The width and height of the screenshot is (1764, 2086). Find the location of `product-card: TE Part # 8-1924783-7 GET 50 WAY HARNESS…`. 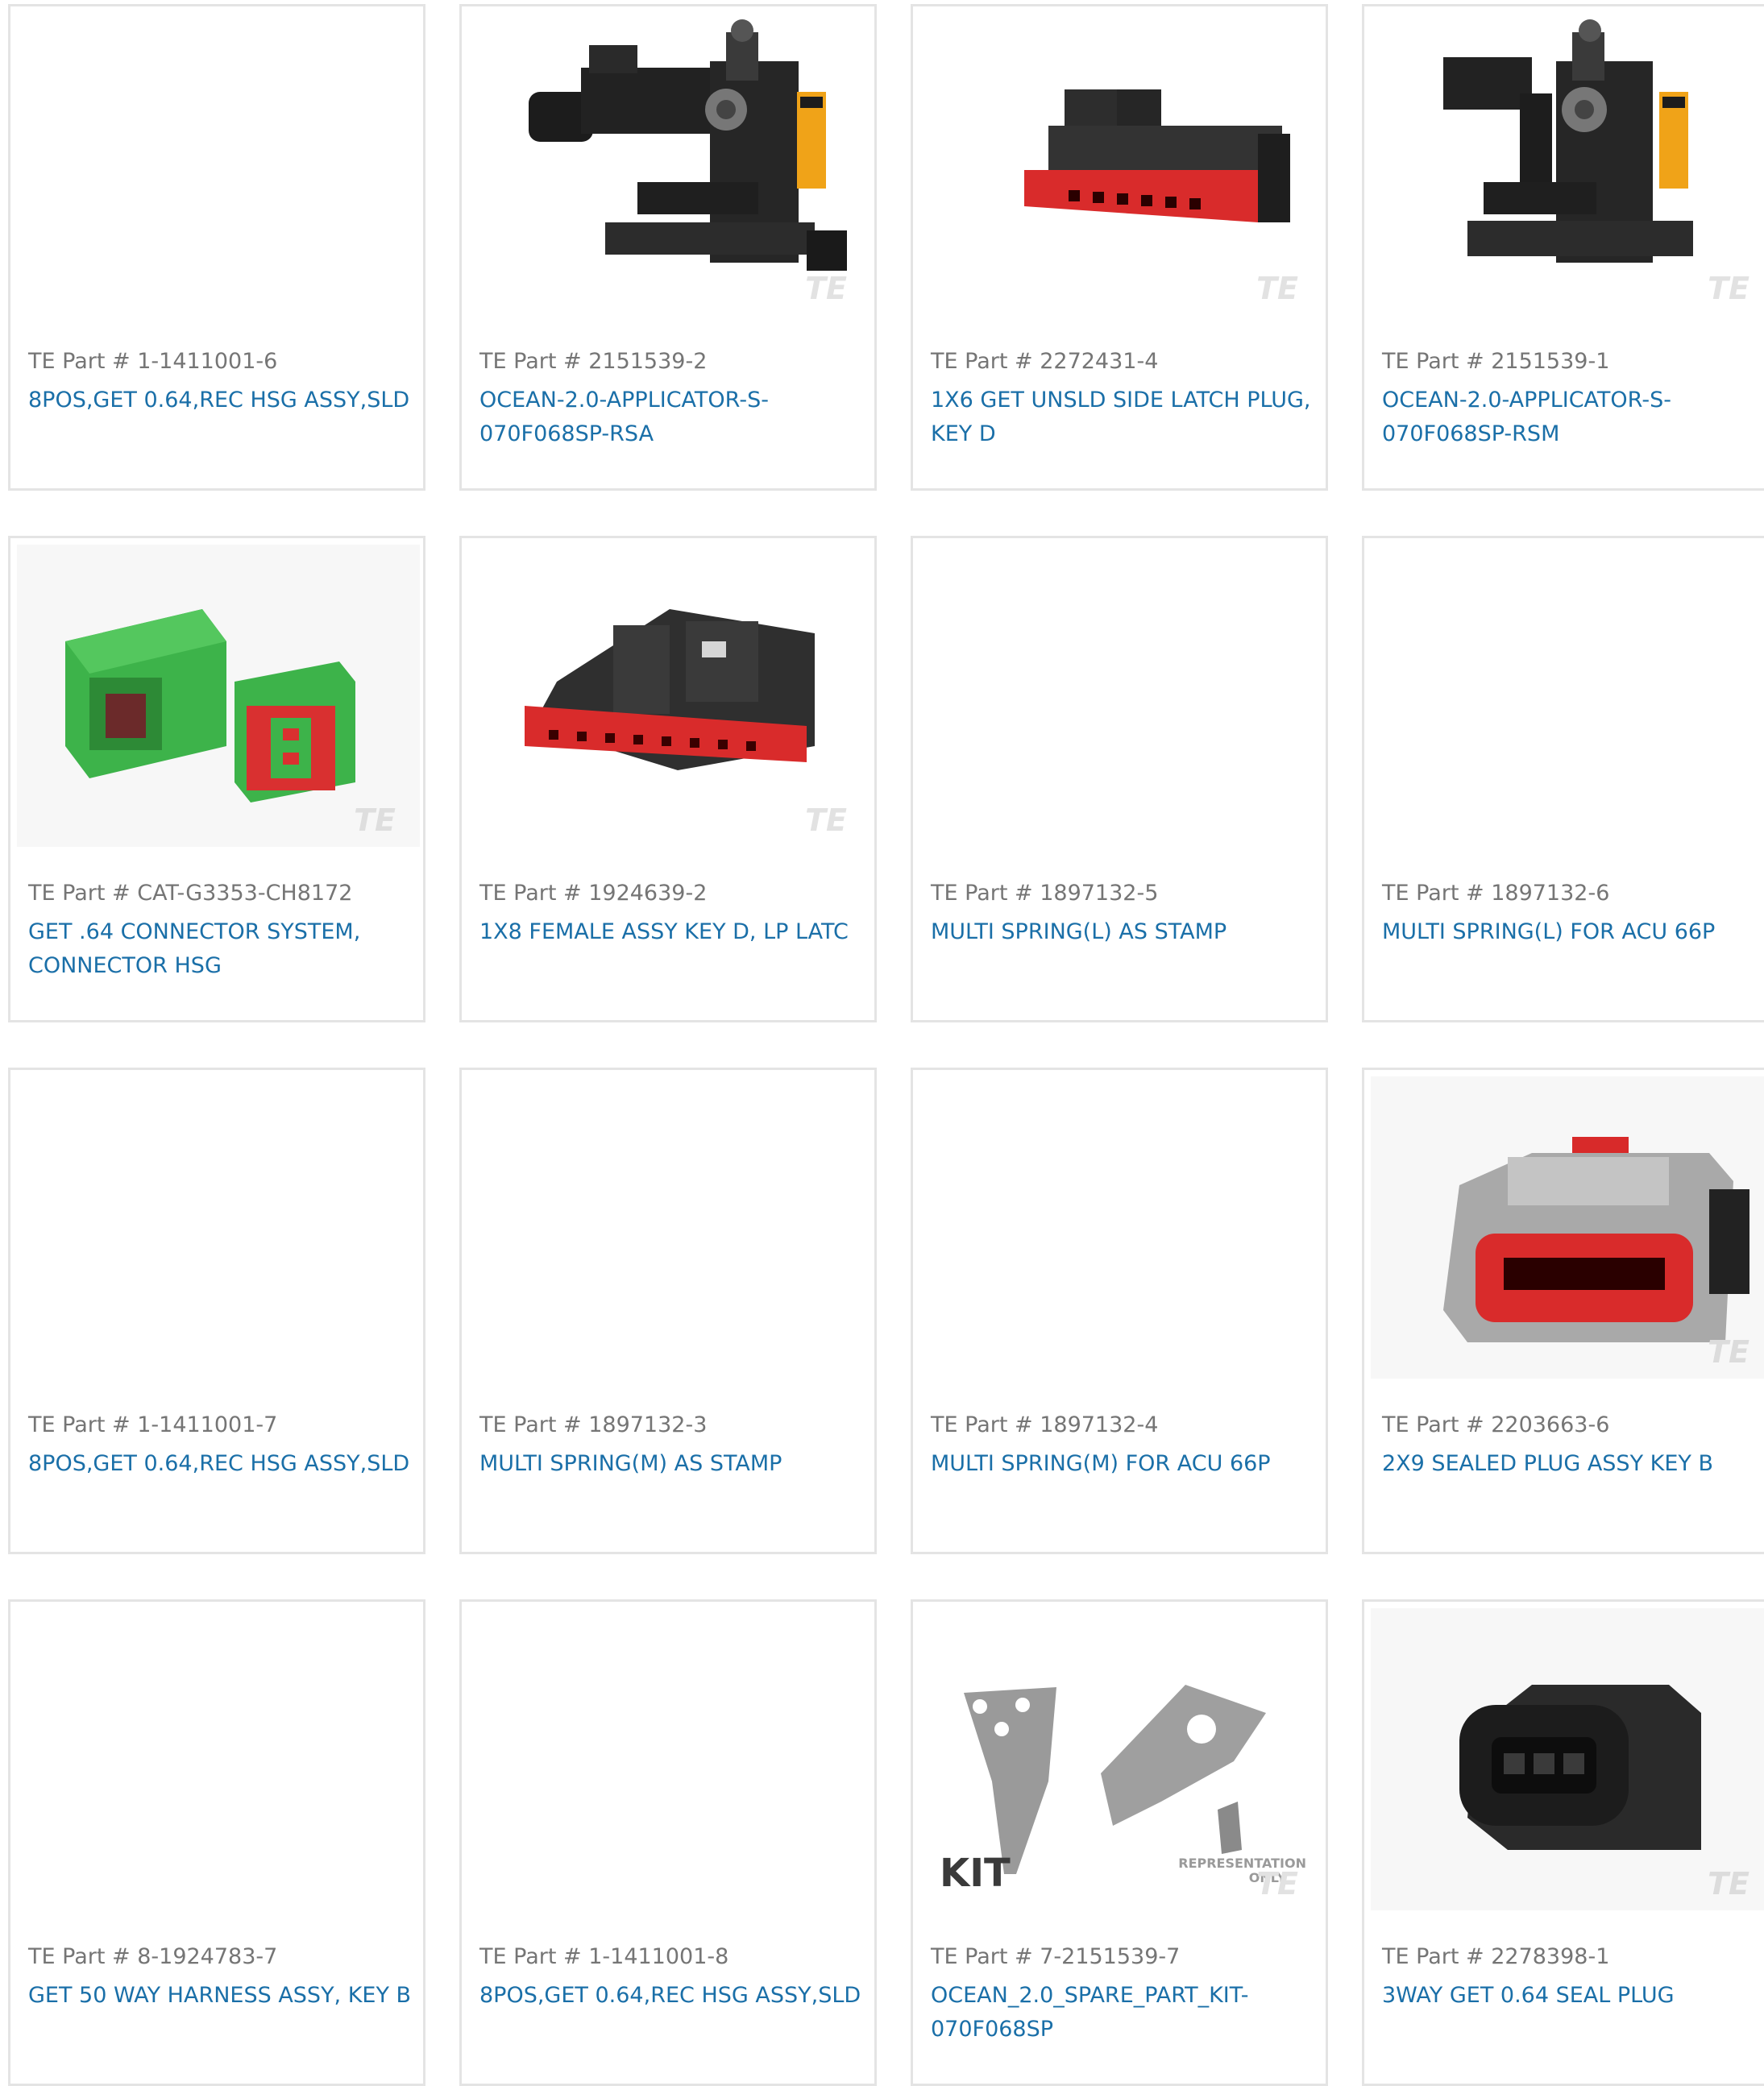

product-card: TE Part # 8-1924783-7 GET 50 WAY HARNESS… is located at coordinates (216, 1843).